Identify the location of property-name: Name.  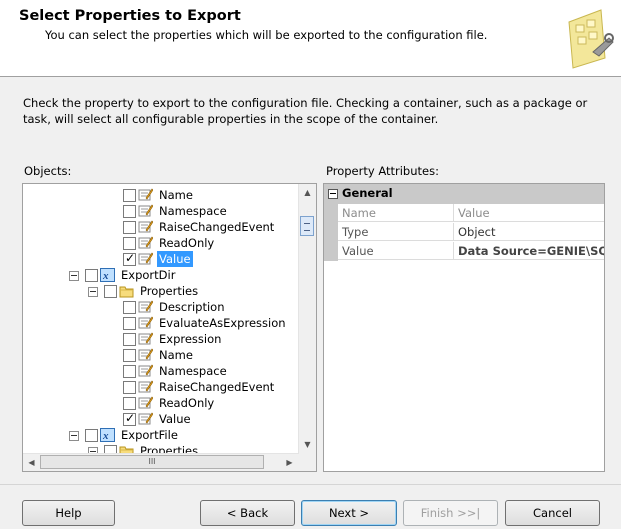
(396, 213).